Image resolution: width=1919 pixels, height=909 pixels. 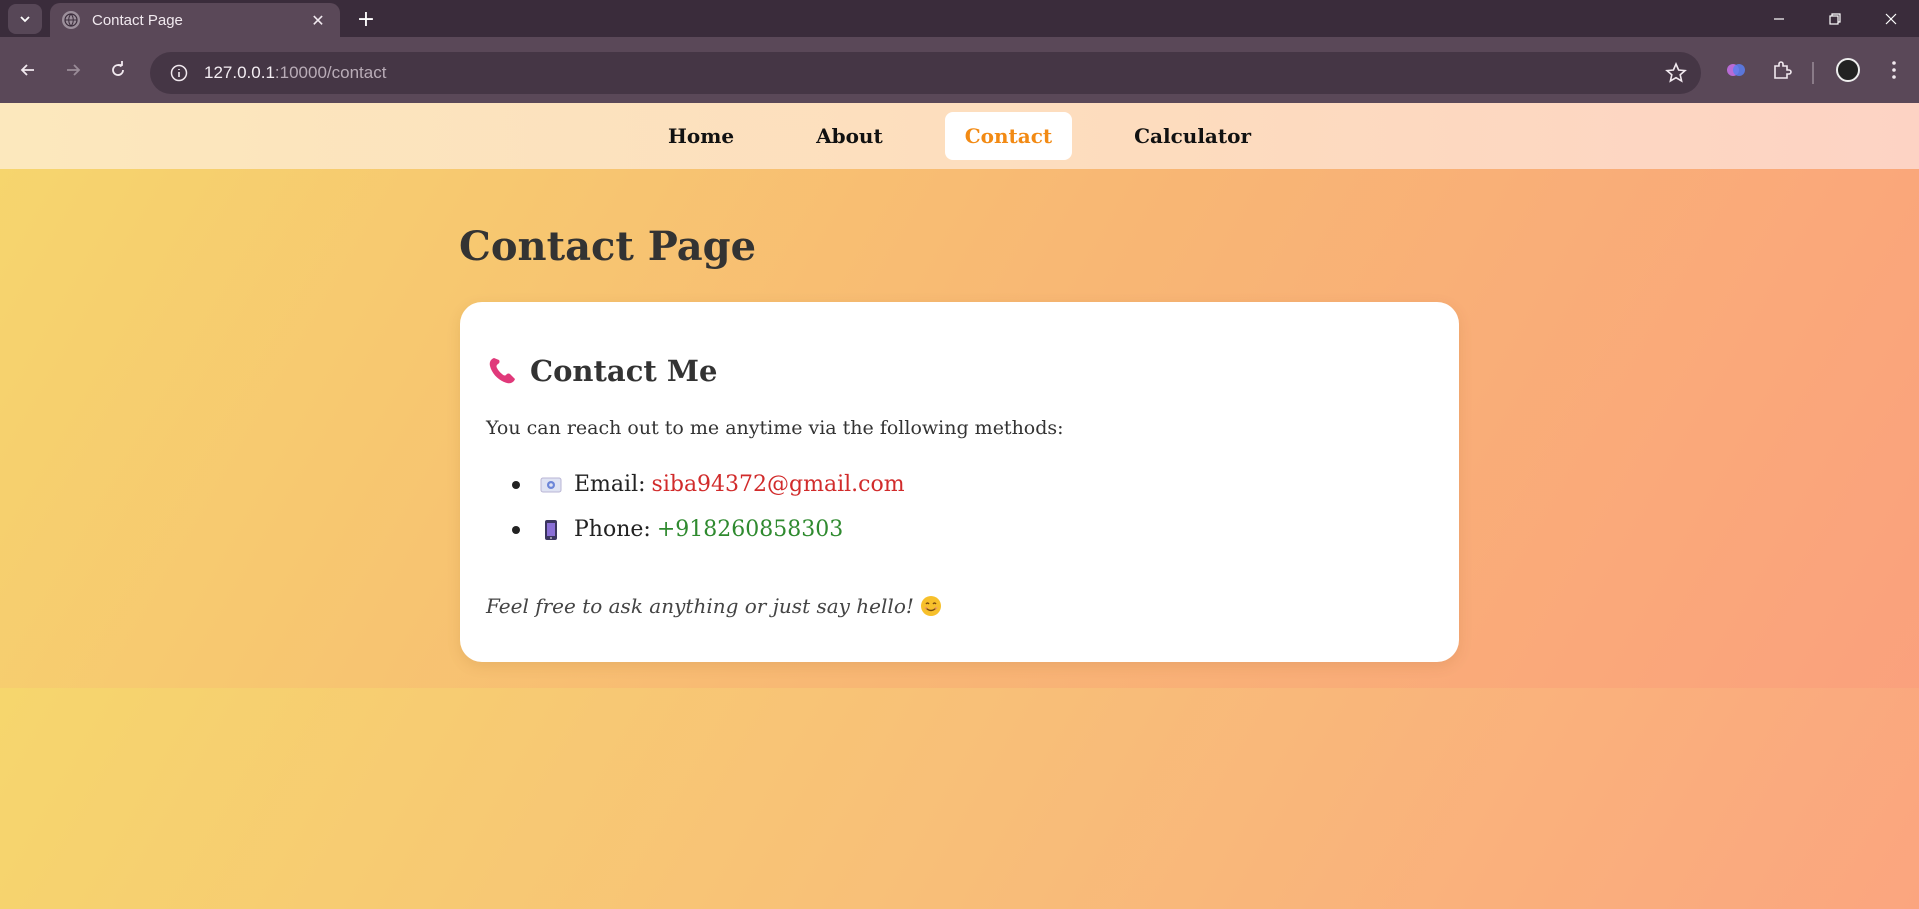 I want to click on nav-link-calculator: Calculator, so click(x=1192, y=136).